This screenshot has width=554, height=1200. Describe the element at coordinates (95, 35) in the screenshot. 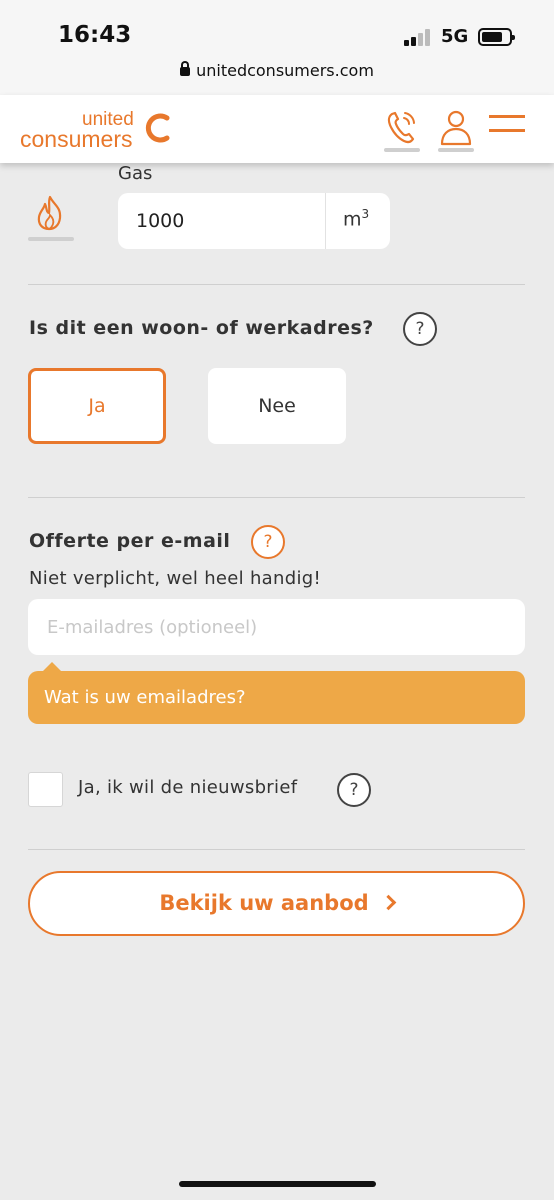

I see `status-time: 16:43` at that location.